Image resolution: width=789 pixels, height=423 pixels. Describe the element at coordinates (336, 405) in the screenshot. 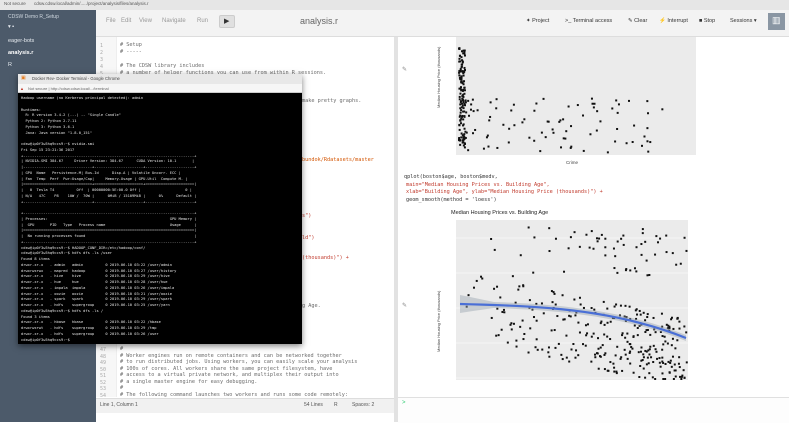

I see `language-mode: R` at that location.